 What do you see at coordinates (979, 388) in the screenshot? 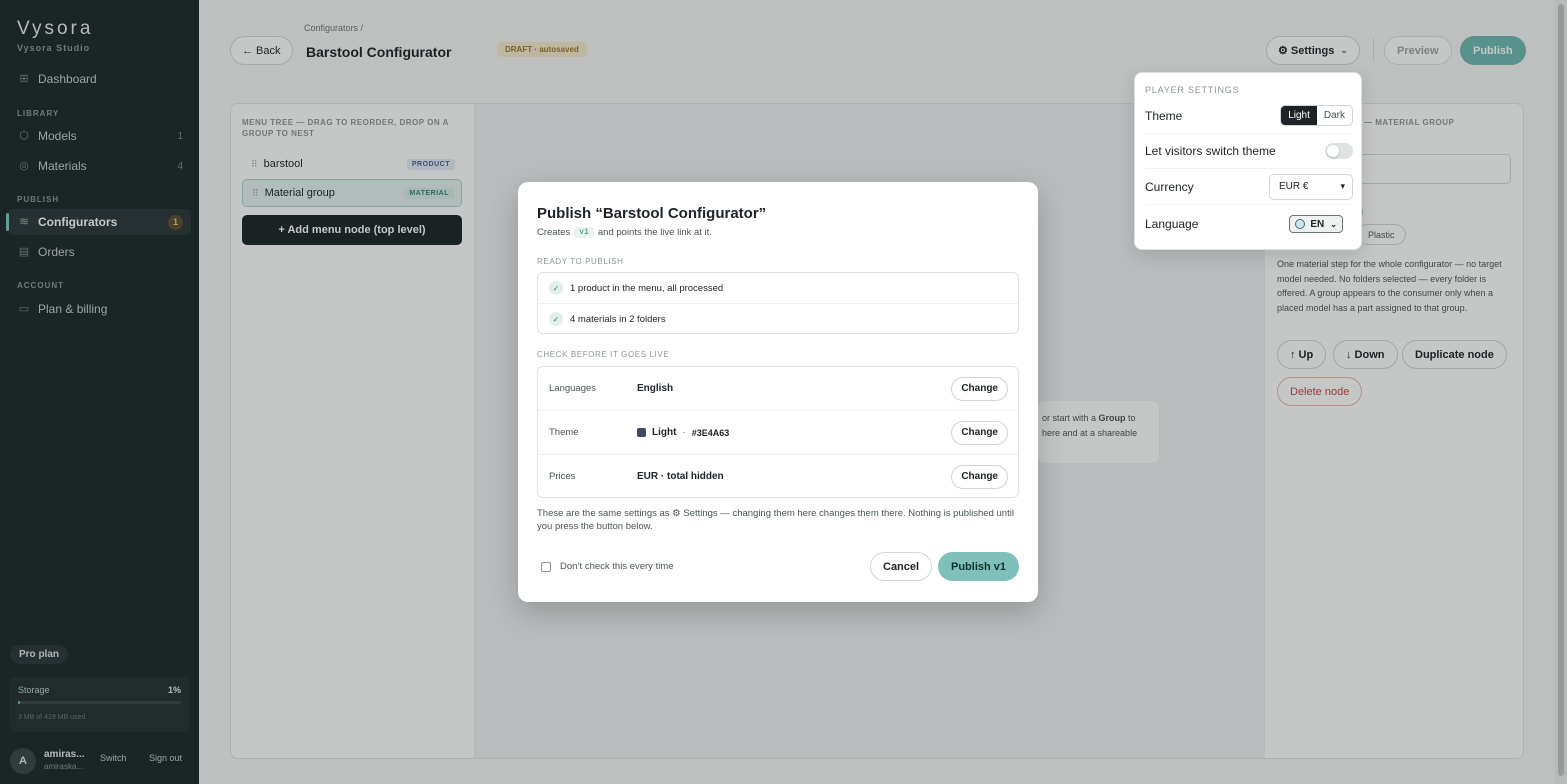
I see `change-languages-button: Change` at bounding box center [979, 388].